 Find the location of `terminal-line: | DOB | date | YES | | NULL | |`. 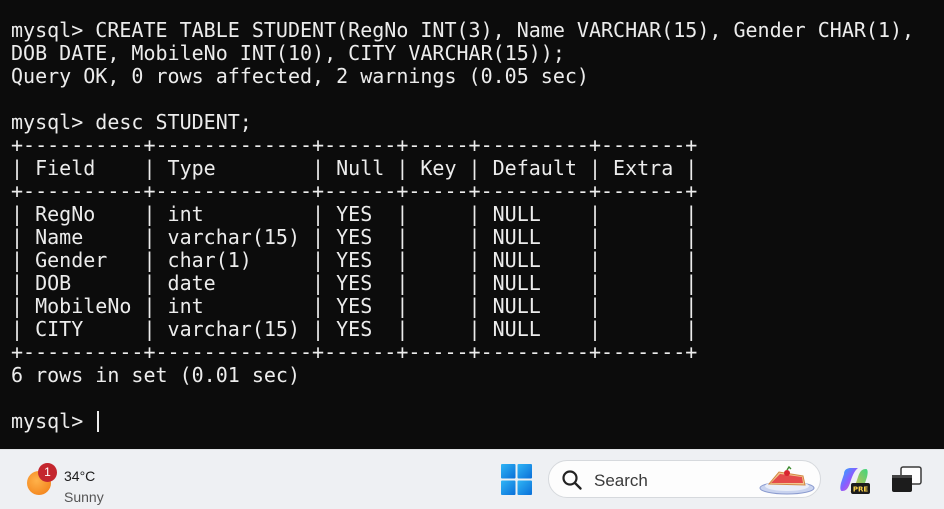

terminal-line: | DOB | date | YES | | NULL | | is located at coordinates (354, 283).